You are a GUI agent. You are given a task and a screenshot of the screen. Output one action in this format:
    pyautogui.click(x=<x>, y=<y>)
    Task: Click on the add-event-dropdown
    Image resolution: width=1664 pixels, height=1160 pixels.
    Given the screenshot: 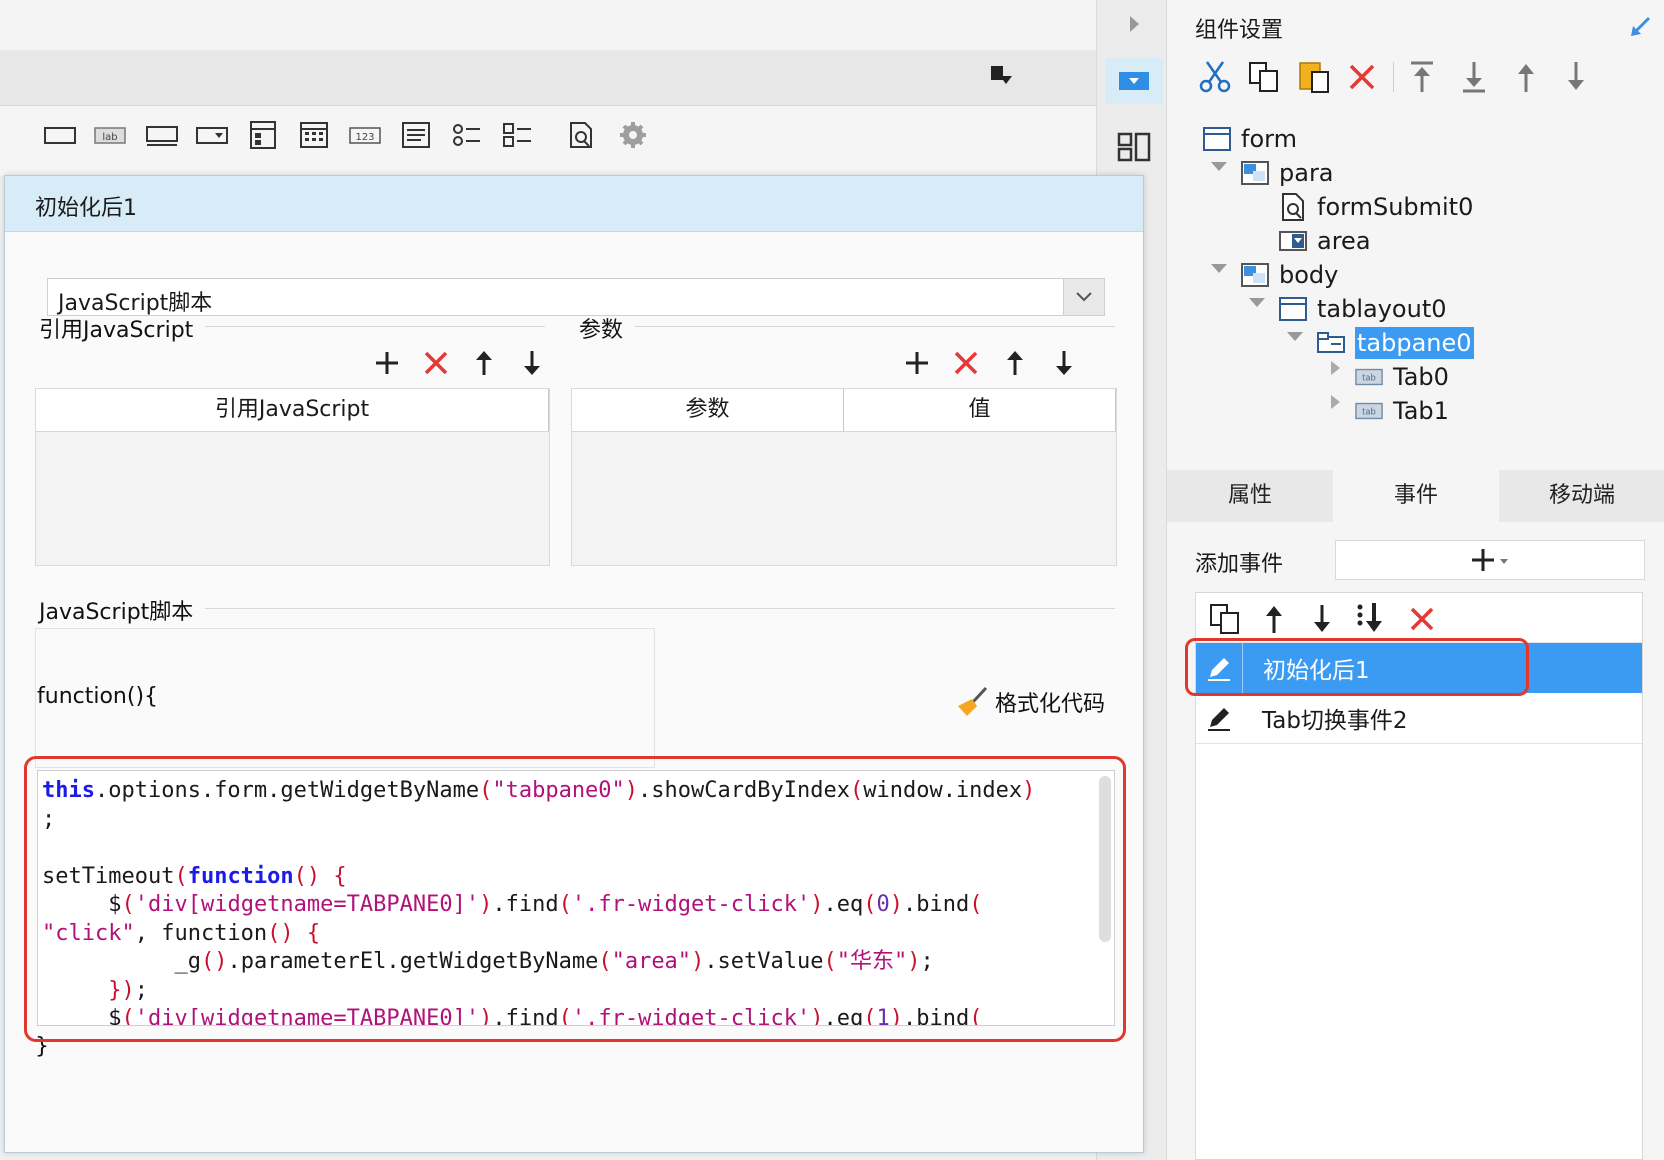 What is the action you would take?
    pyautogui.click(x=1490, y=560)
    